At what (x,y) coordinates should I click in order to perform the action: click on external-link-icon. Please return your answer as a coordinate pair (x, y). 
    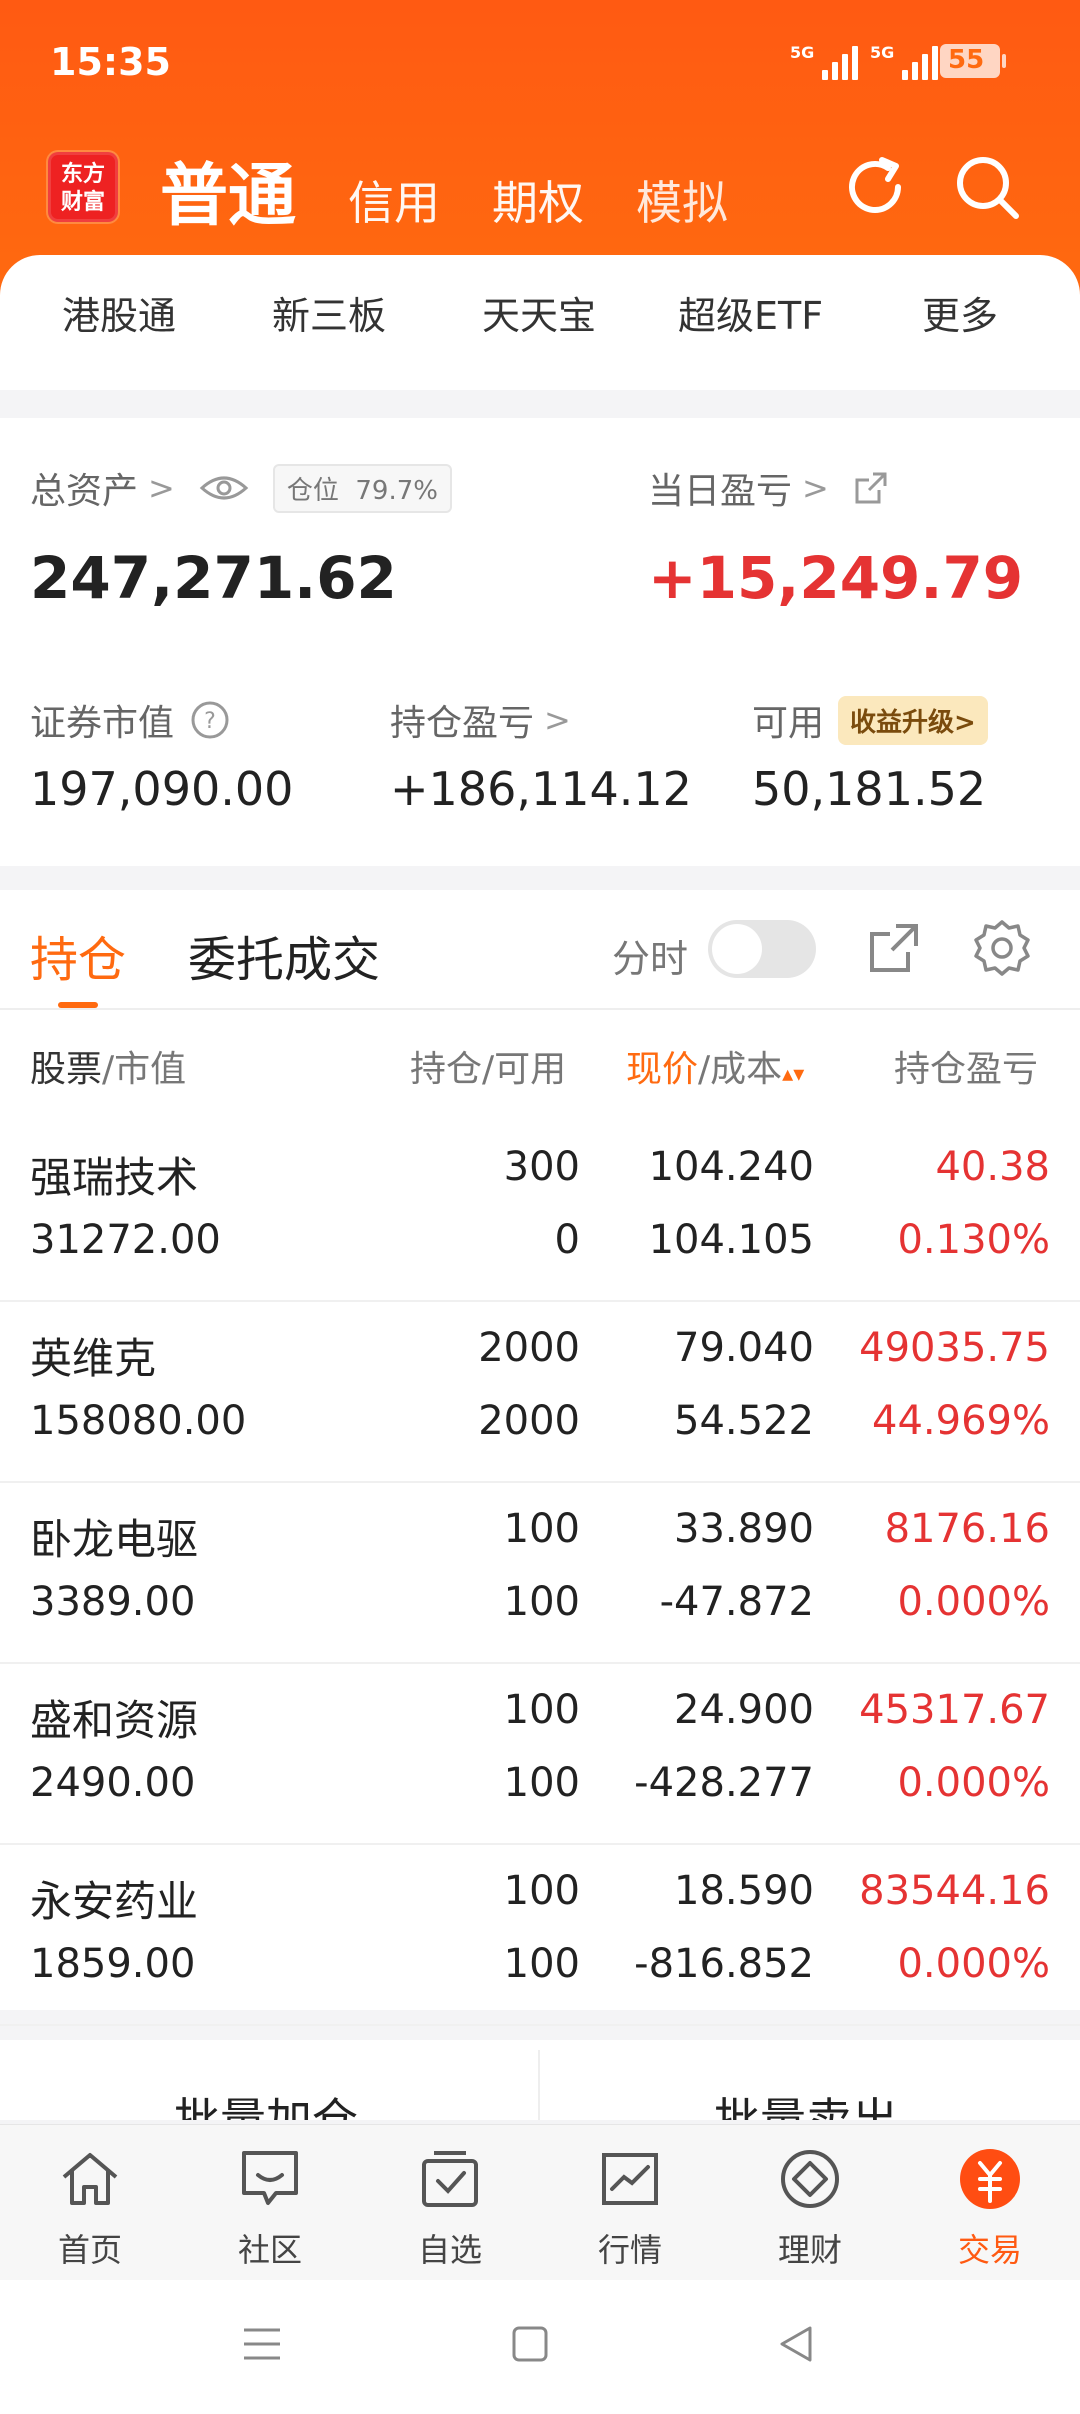
    Looking at the image, I should click on (894, 948).